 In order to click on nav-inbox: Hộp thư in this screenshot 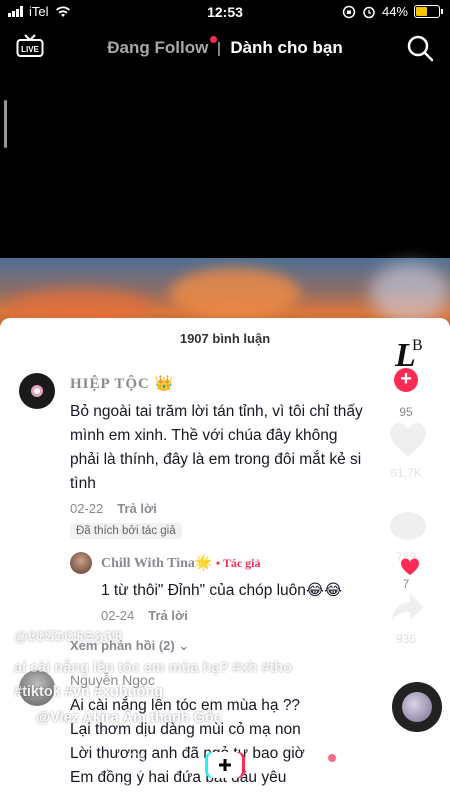, I will do `click(315, 772)`.